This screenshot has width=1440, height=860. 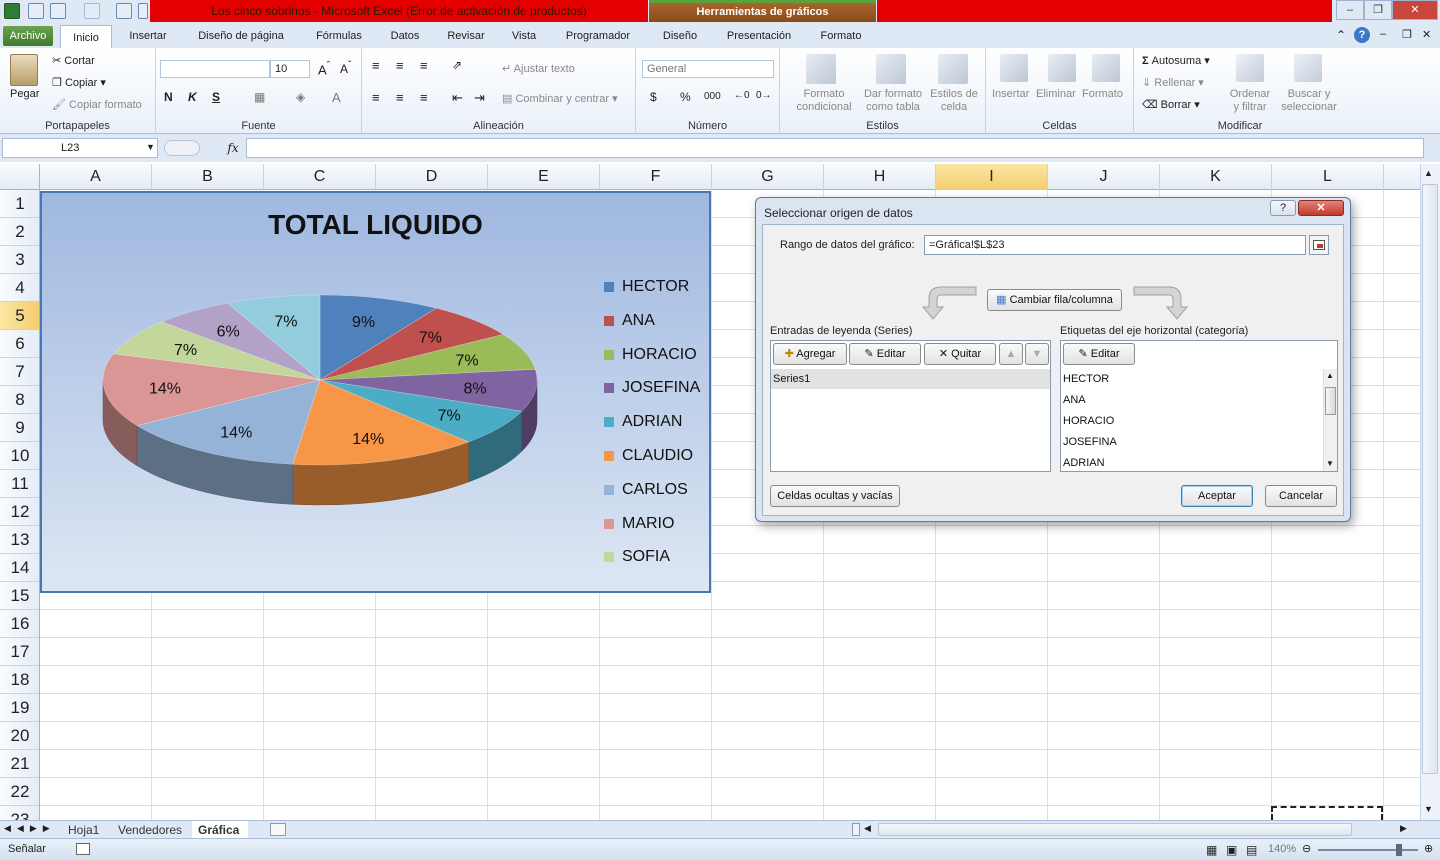 What do you see at coordinates (1368, 850) in the screenshot?
I see `zoom-slider` at bounding box center [1368, 850].